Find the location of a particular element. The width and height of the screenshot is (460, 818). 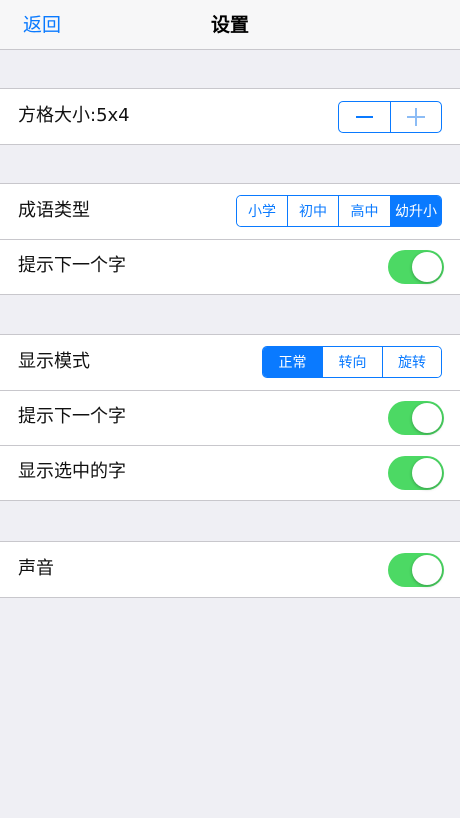

sound-row: 声音 is located at coordinates (230, 569).